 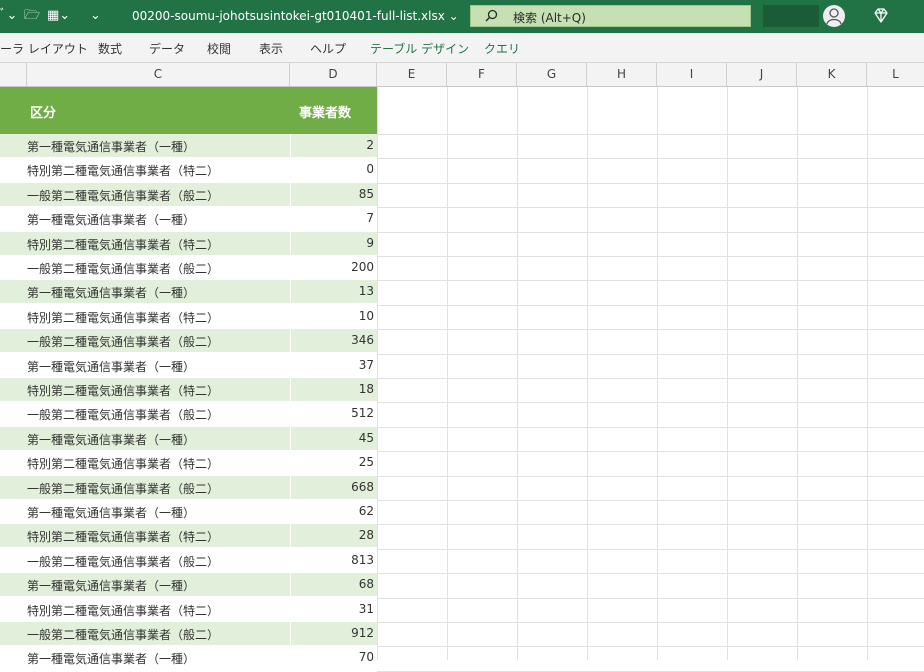 I want to click on column-header-c: C, so click(x=158, y=74).